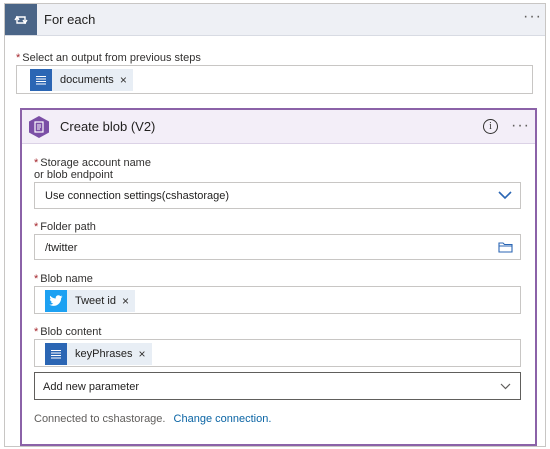 The image size is (550, 449). I want to click on folder-path-input: /twitter, so click(277, 247).